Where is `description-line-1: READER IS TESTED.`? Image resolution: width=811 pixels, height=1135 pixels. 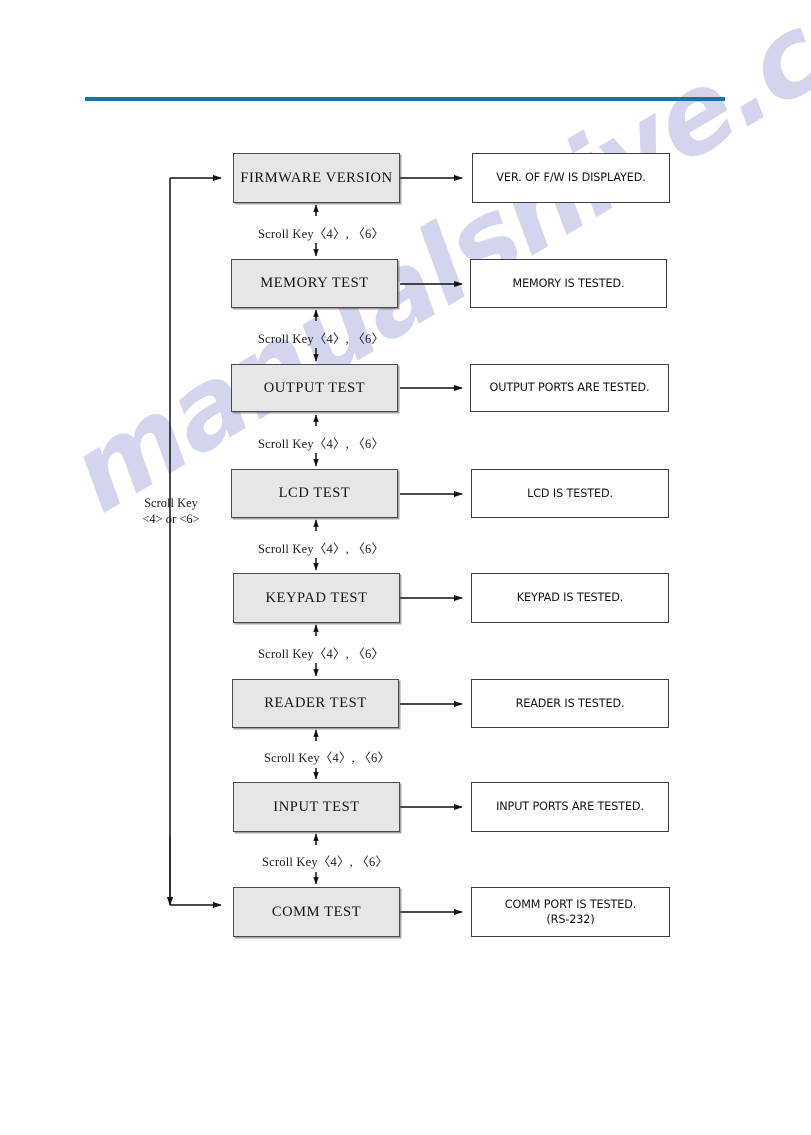 description-line-1: READER IS TESTED. is located at coordinates (570, 703).